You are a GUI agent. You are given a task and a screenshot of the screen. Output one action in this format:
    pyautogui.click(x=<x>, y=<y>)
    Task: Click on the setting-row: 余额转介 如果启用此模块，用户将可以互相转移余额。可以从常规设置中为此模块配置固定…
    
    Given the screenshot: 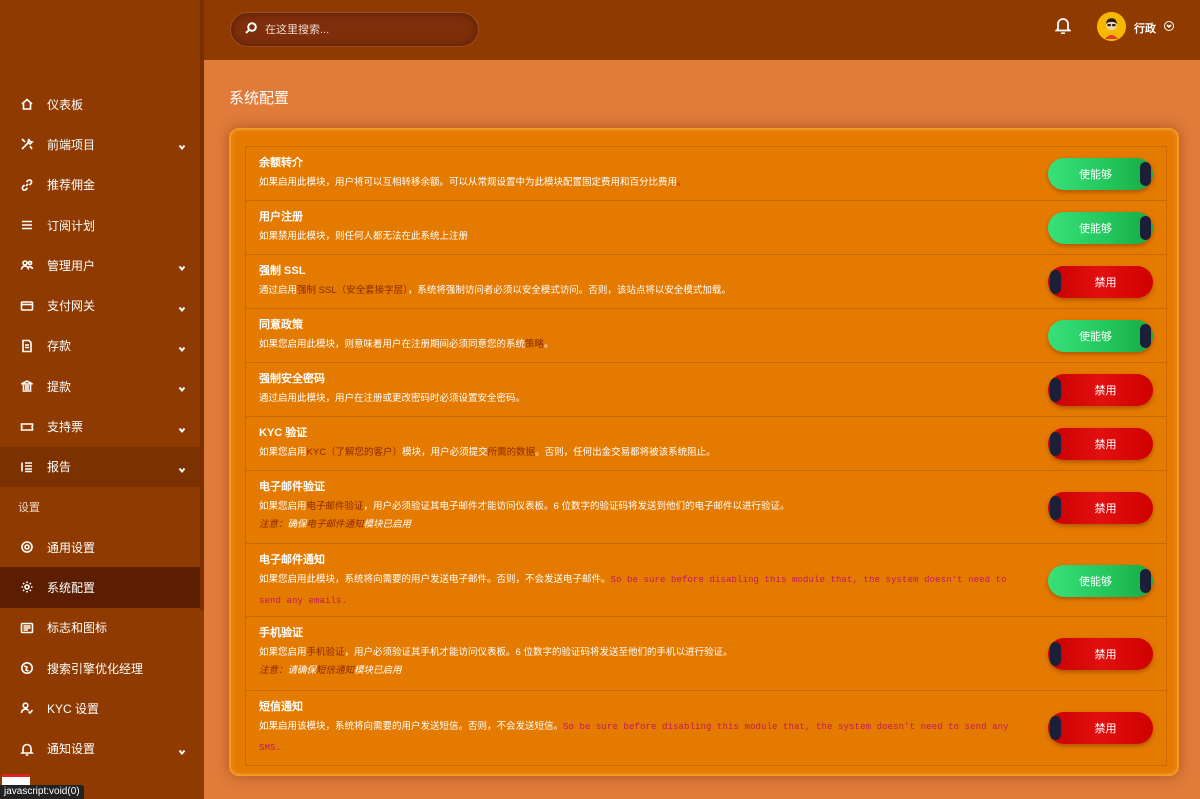 What is the action you would take?
    pyautogui.click(x=706, y=174)
    